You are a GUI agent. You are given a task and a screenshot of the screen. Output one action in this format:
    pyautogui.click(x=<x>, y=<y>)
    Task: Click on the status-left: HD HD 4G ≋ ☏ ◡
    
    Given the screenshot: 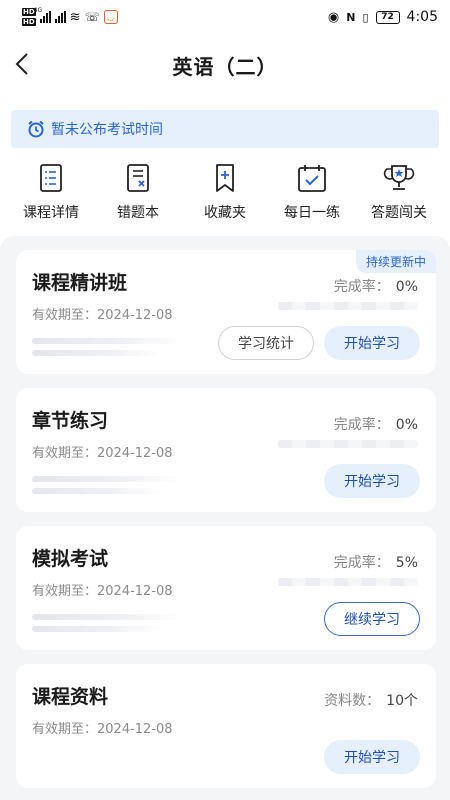 What is the action you would take?
    pyautogui.click(x=70, y=17)
    